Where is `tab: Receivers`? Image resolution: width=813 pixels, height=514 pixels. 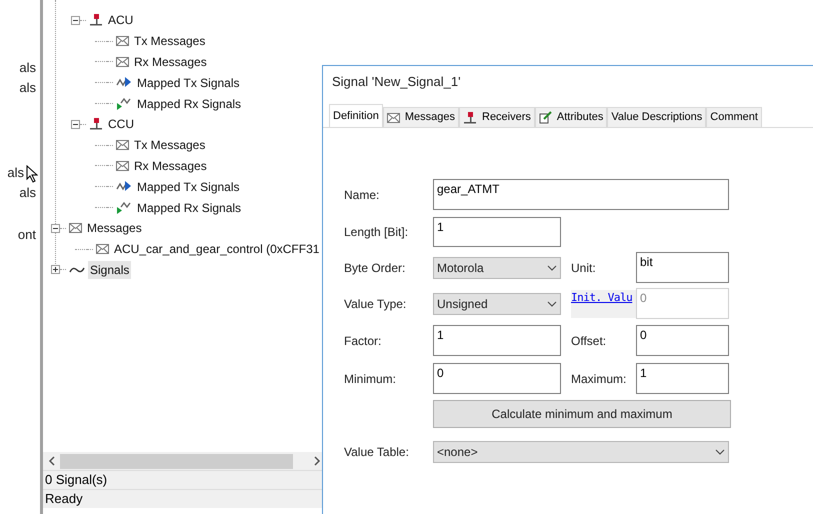
tab: Receivers is located at coordinates (497, 117).